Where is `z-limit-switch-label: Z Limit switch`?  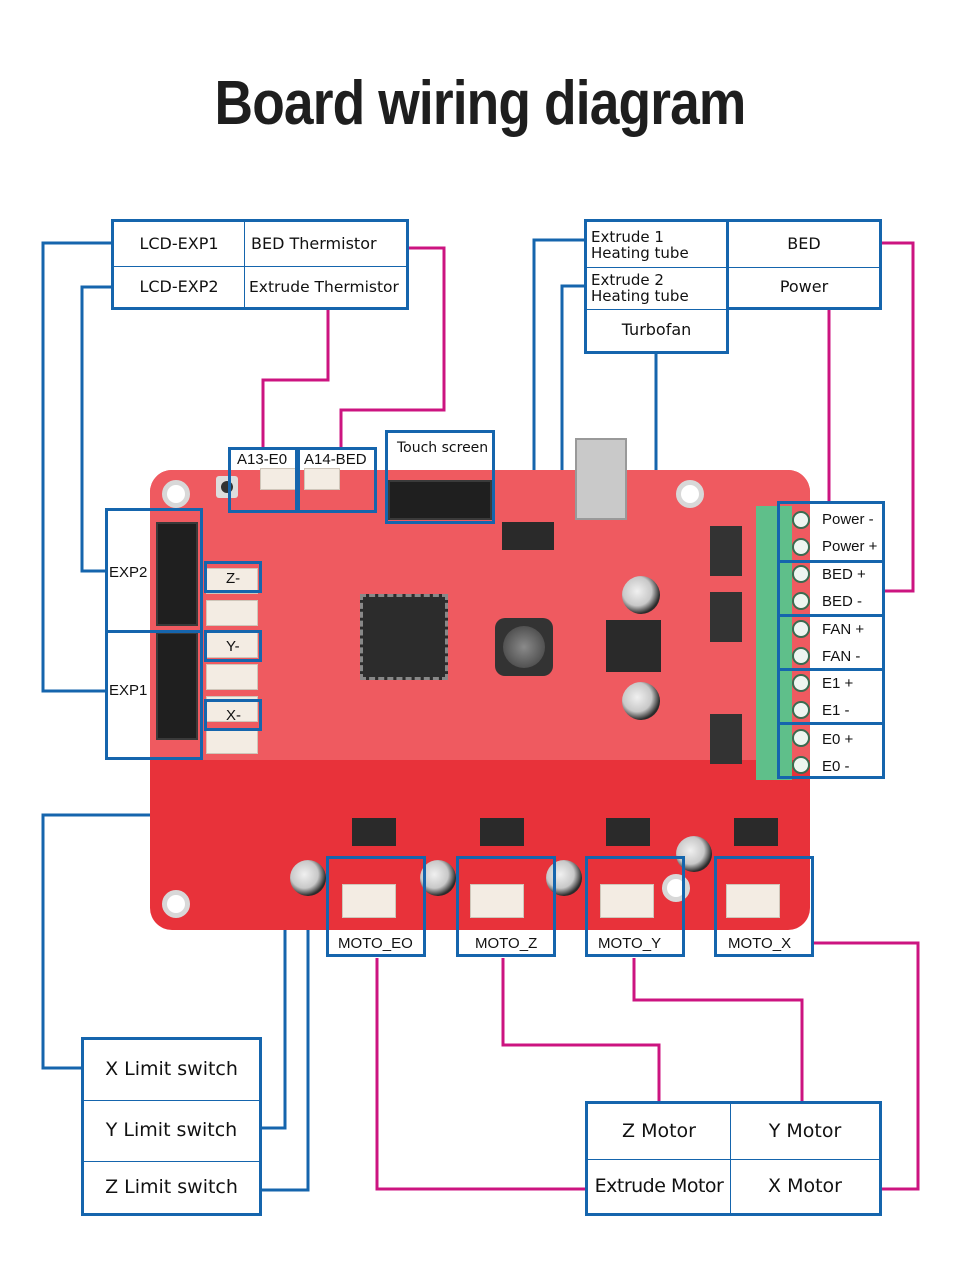
z-limit-switch-label: Z Limit switch is located at coordinates (171, 1186).